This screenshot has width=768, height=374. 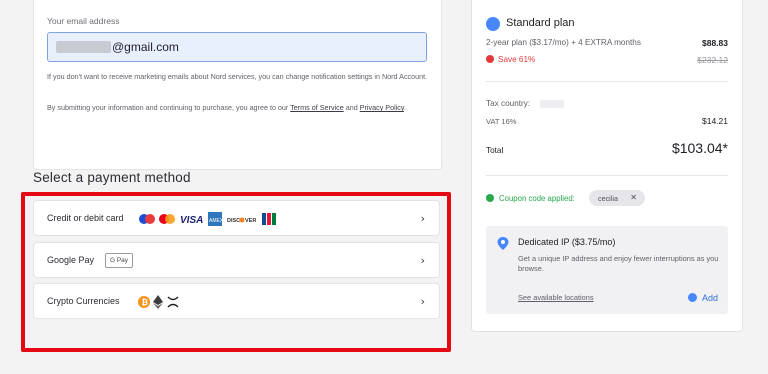 I want to click on coupon-code: cecilia, so click(x=608, y=198).